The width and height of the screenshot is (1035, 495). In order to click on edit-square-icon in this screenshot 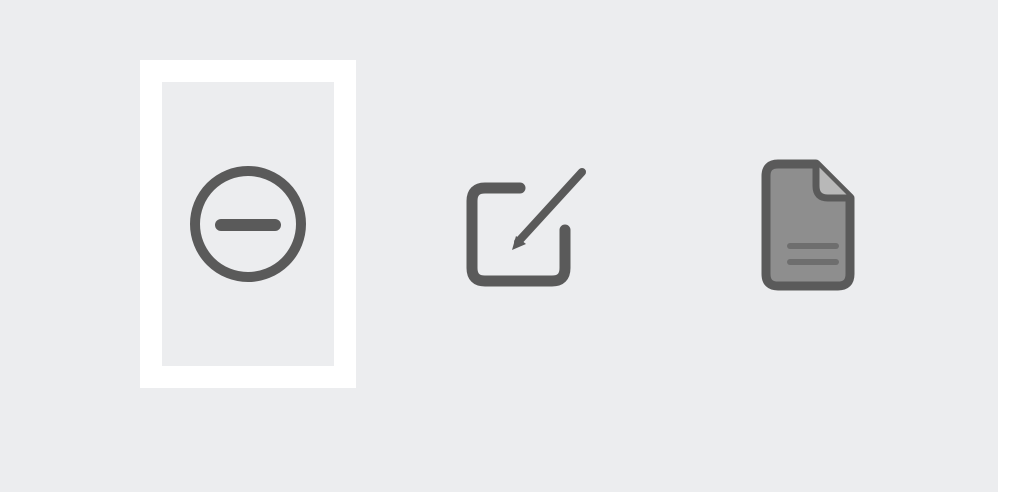, I will do `click(526, 227)`.